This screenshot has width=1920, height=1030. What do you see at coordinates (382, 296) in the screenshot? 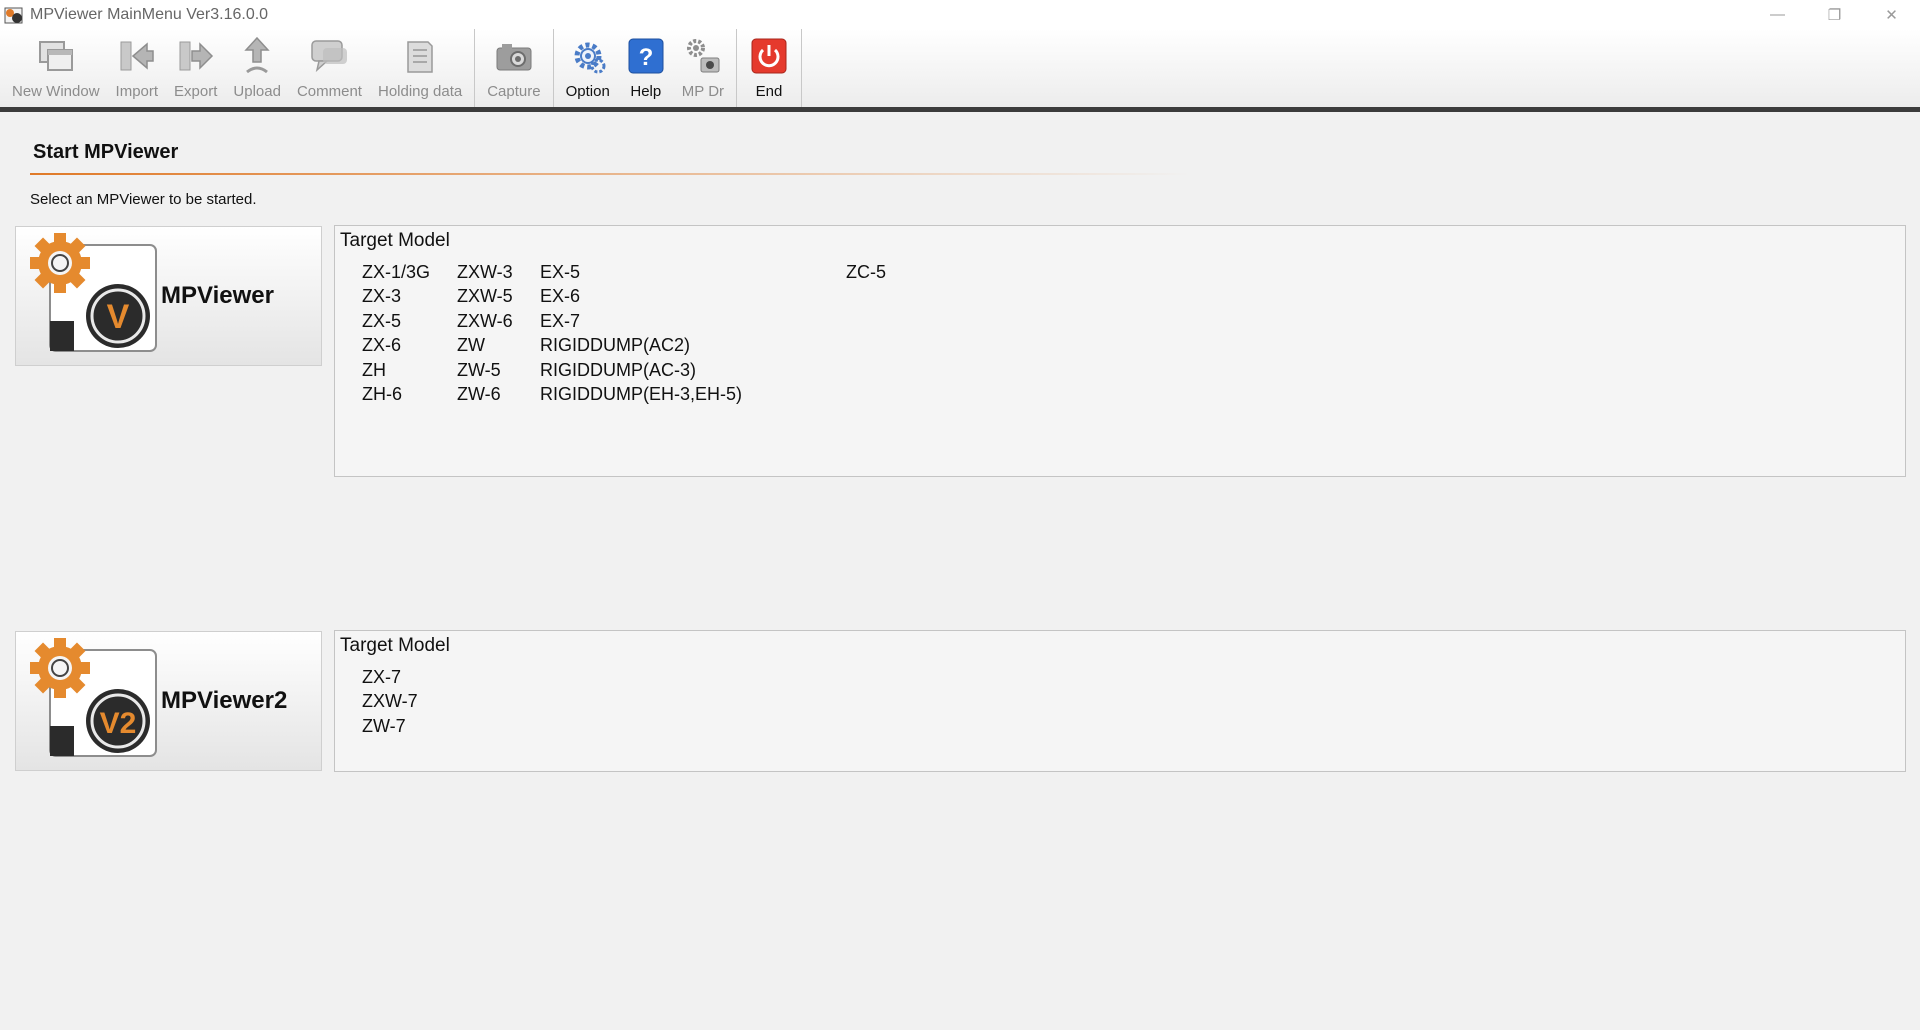
I see `model-item: ZX-3` at bounding box center [382, 296].